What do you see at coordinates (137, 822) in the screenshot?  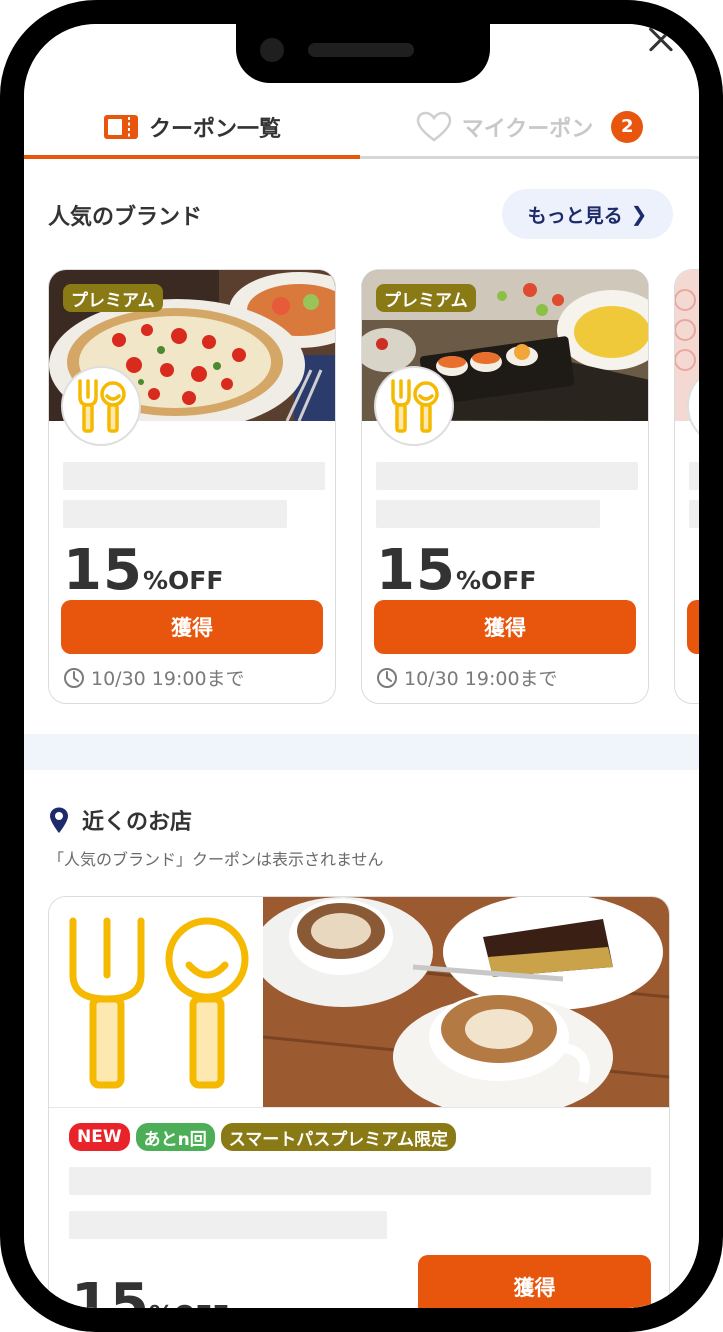 I see `nearby-shops-label: 近くのお店` at bounding box center [137, 822].